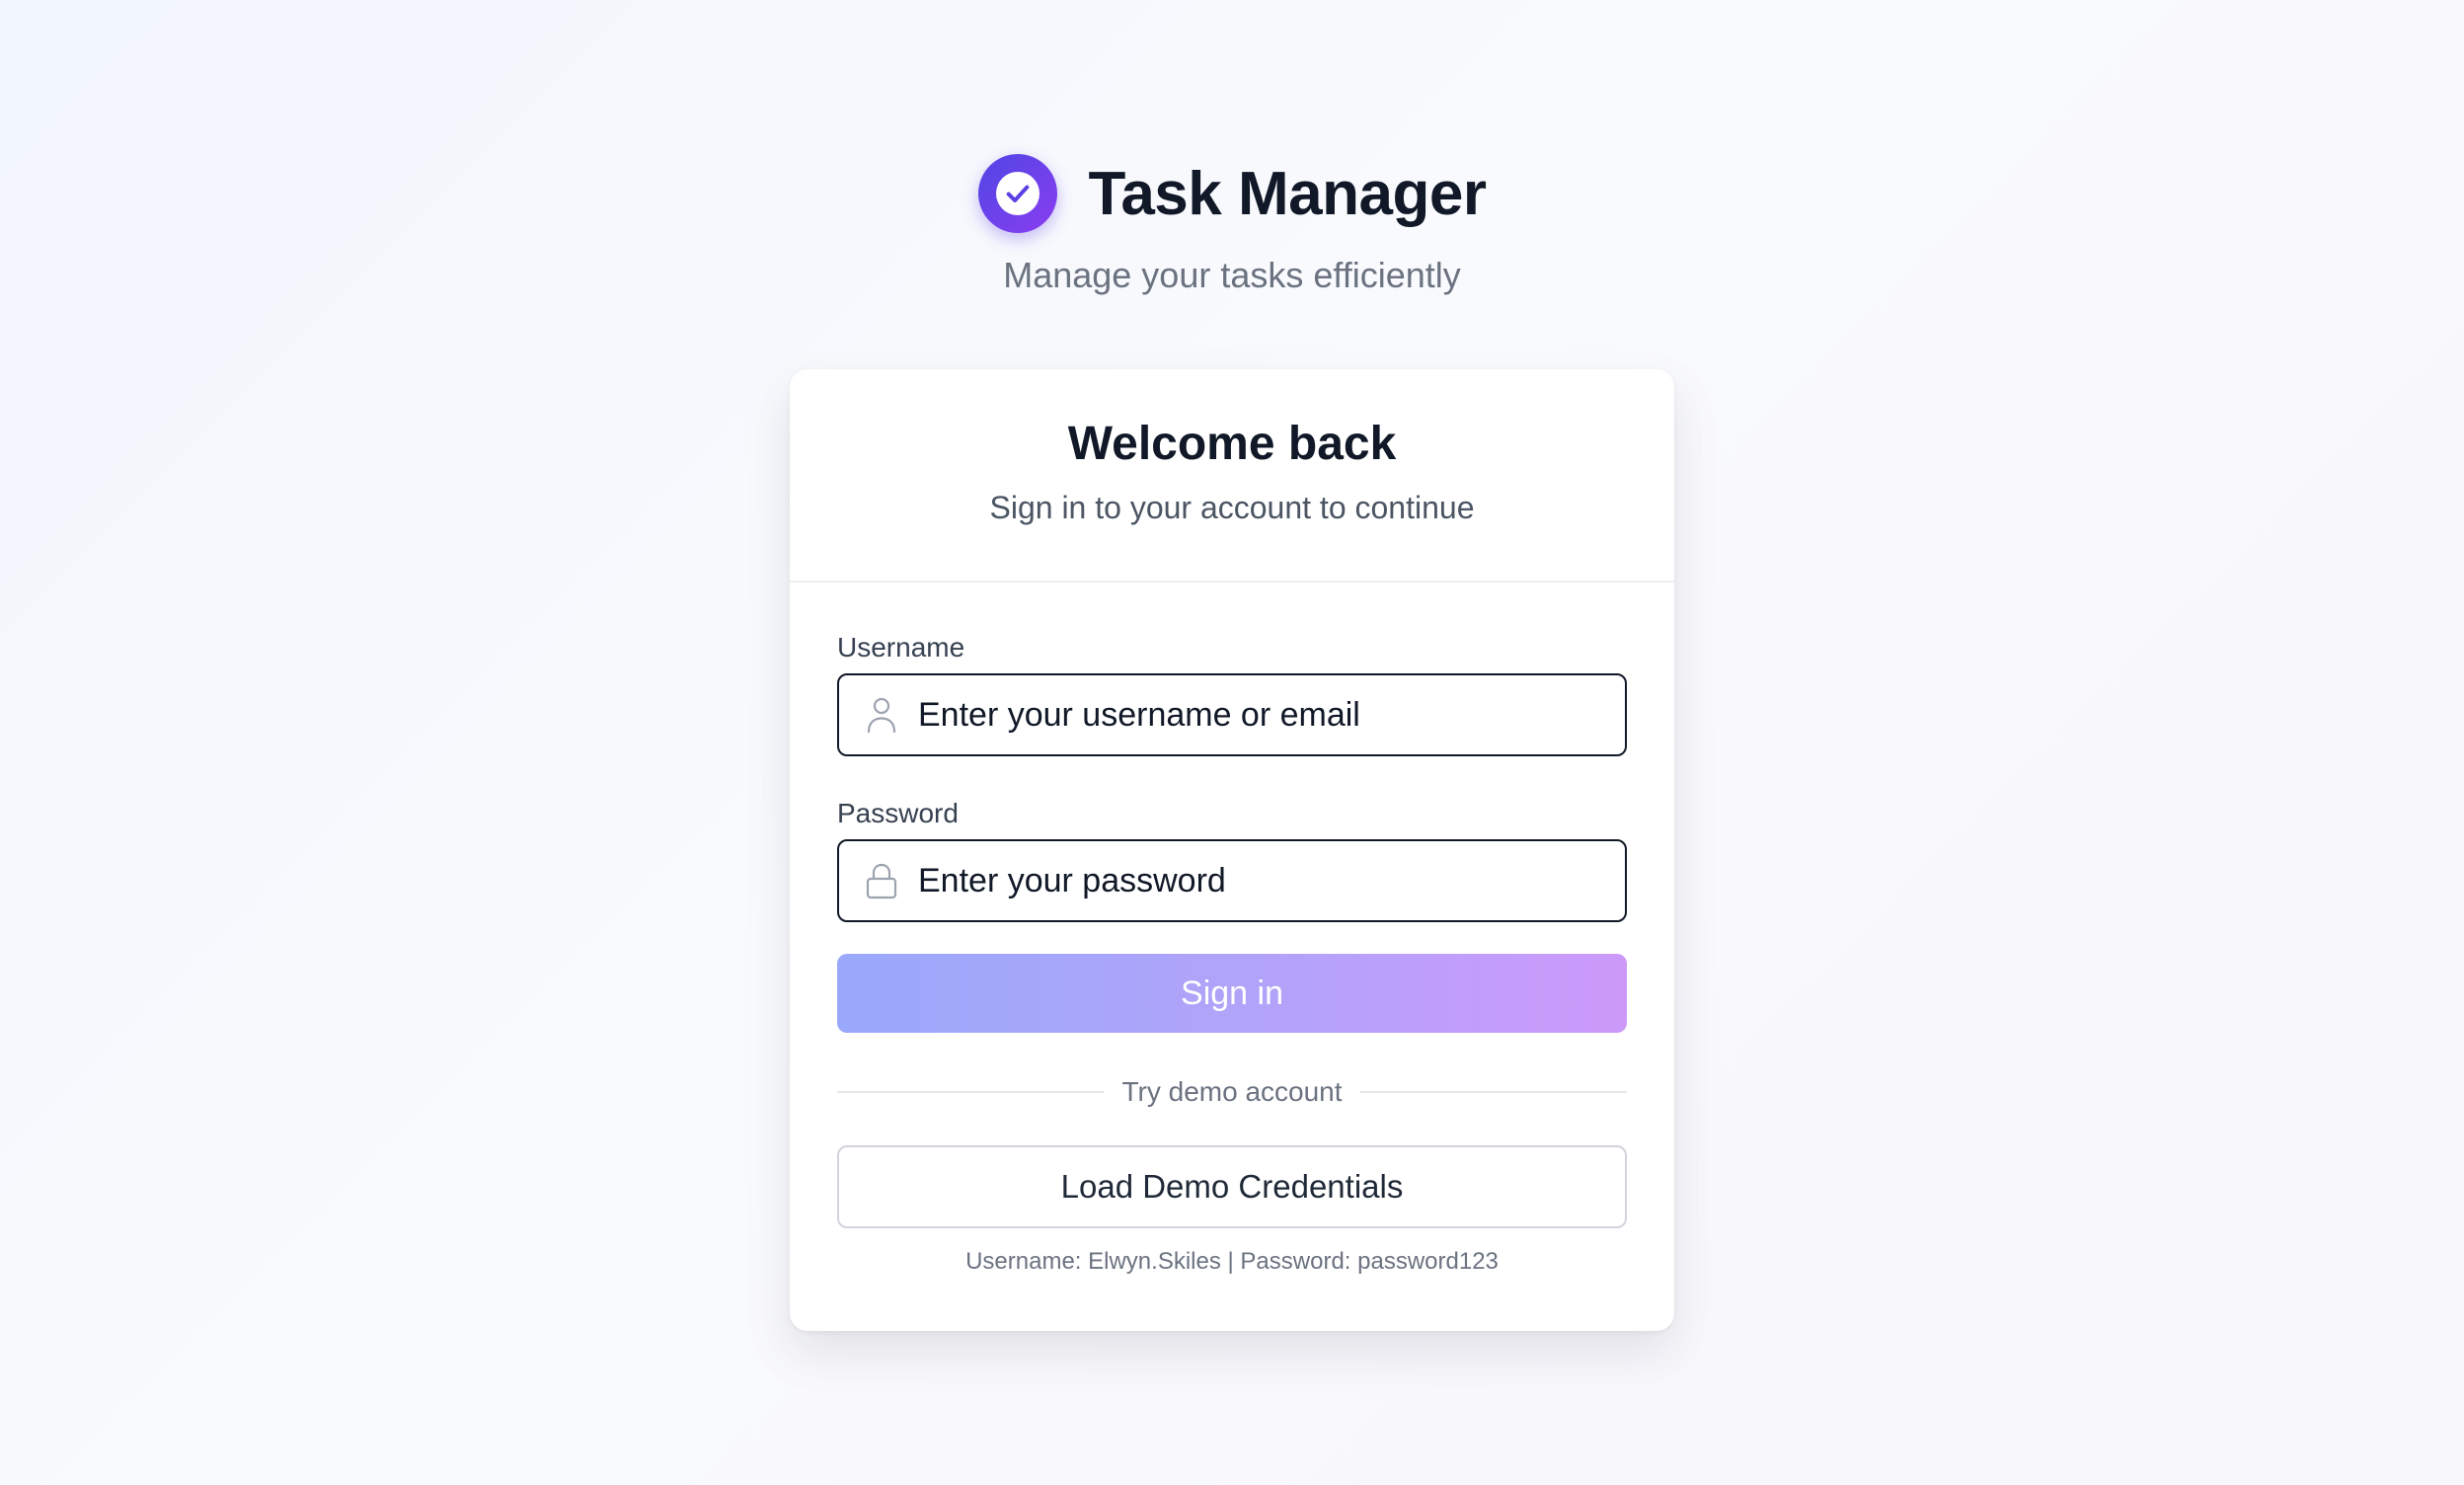 Image resolution: width=2464 pixels, height=1485 pixels. Describe the element at coordinates (971, 1092) in the screenshot. I see `divider-line-left` at that location.